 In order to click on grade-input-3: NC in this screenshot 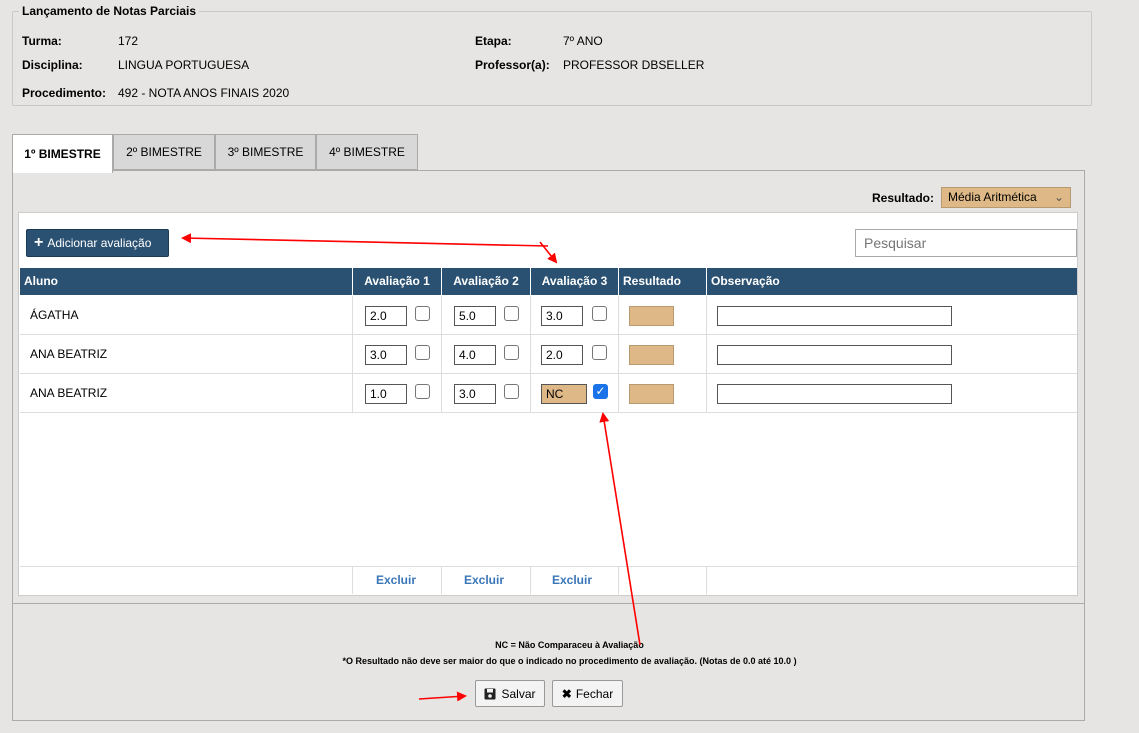, I will do `click(564, 394)`.